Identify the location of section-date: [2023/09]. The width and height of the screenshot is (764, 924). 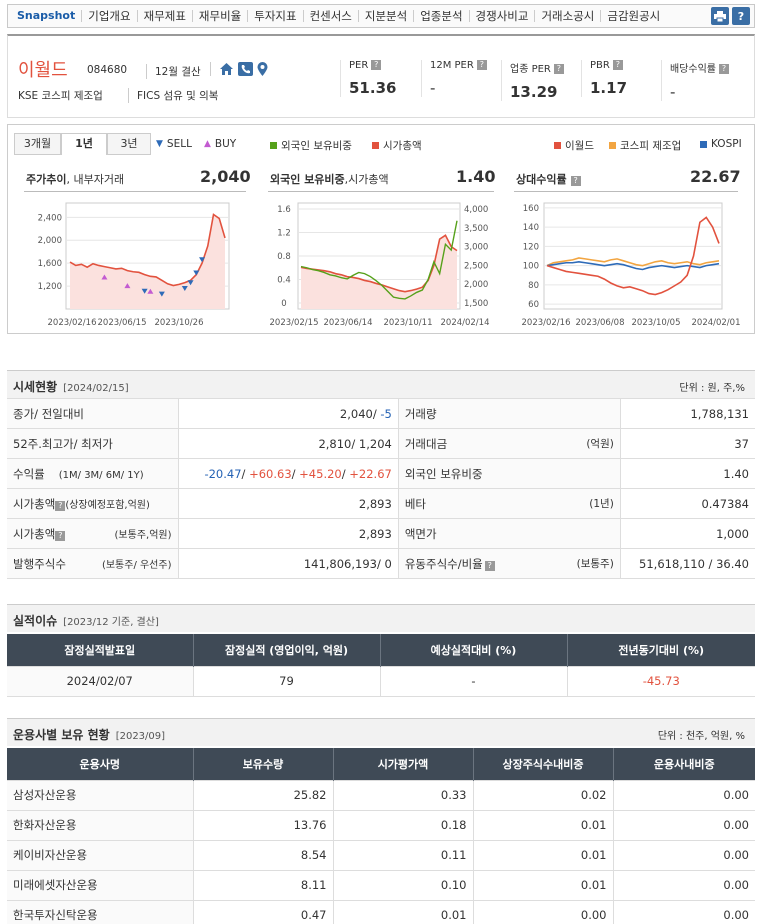
(140, 736).